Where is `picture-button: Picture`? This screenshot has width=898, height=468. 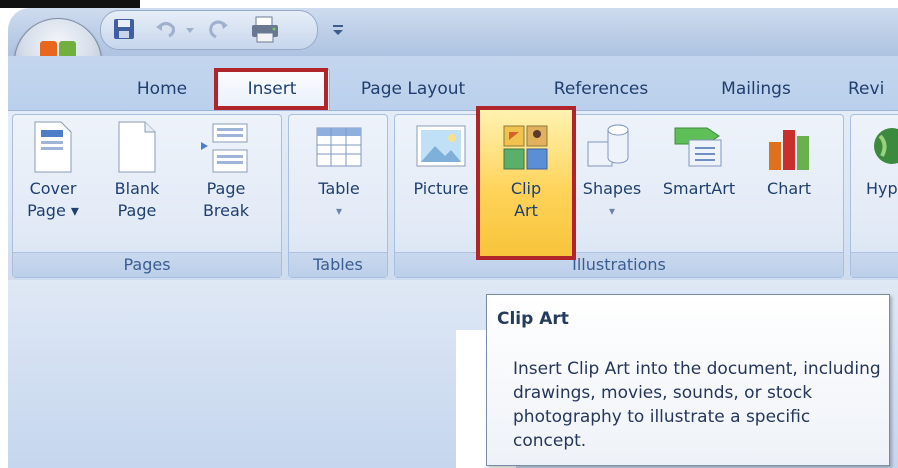
picture-button: Picture is located at coordinates (441, 160).